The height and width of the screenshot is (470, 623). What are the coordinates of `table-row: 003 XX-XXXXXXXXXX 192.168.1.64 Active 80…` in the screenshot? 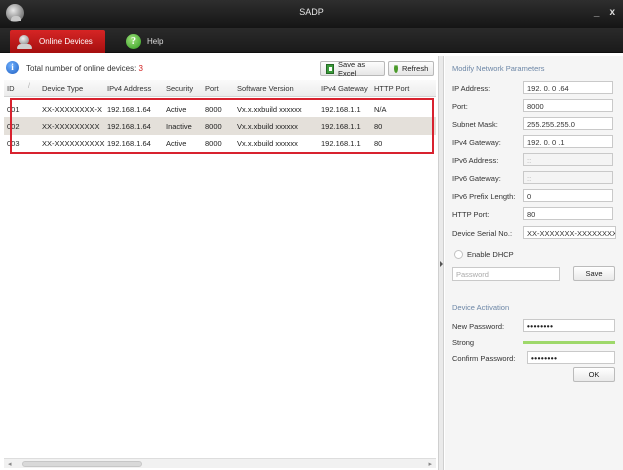 It's located at (220, 143).